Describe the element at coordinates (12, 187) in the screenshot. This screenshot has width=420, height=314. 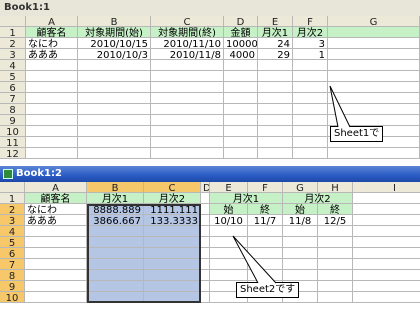
I see `column-header` at that location.